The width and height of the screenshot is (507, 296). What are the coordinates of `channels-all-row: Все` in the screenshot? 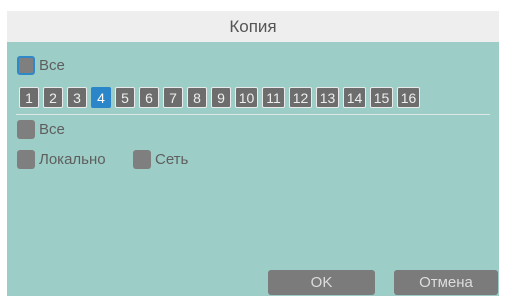 It's located at (41, 65).